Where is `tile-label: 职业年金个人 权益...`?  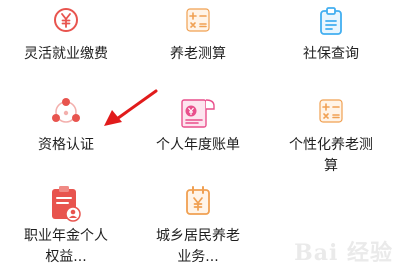
tile-label: 职业年金个人 权益... is located at coordinates (66, 246).